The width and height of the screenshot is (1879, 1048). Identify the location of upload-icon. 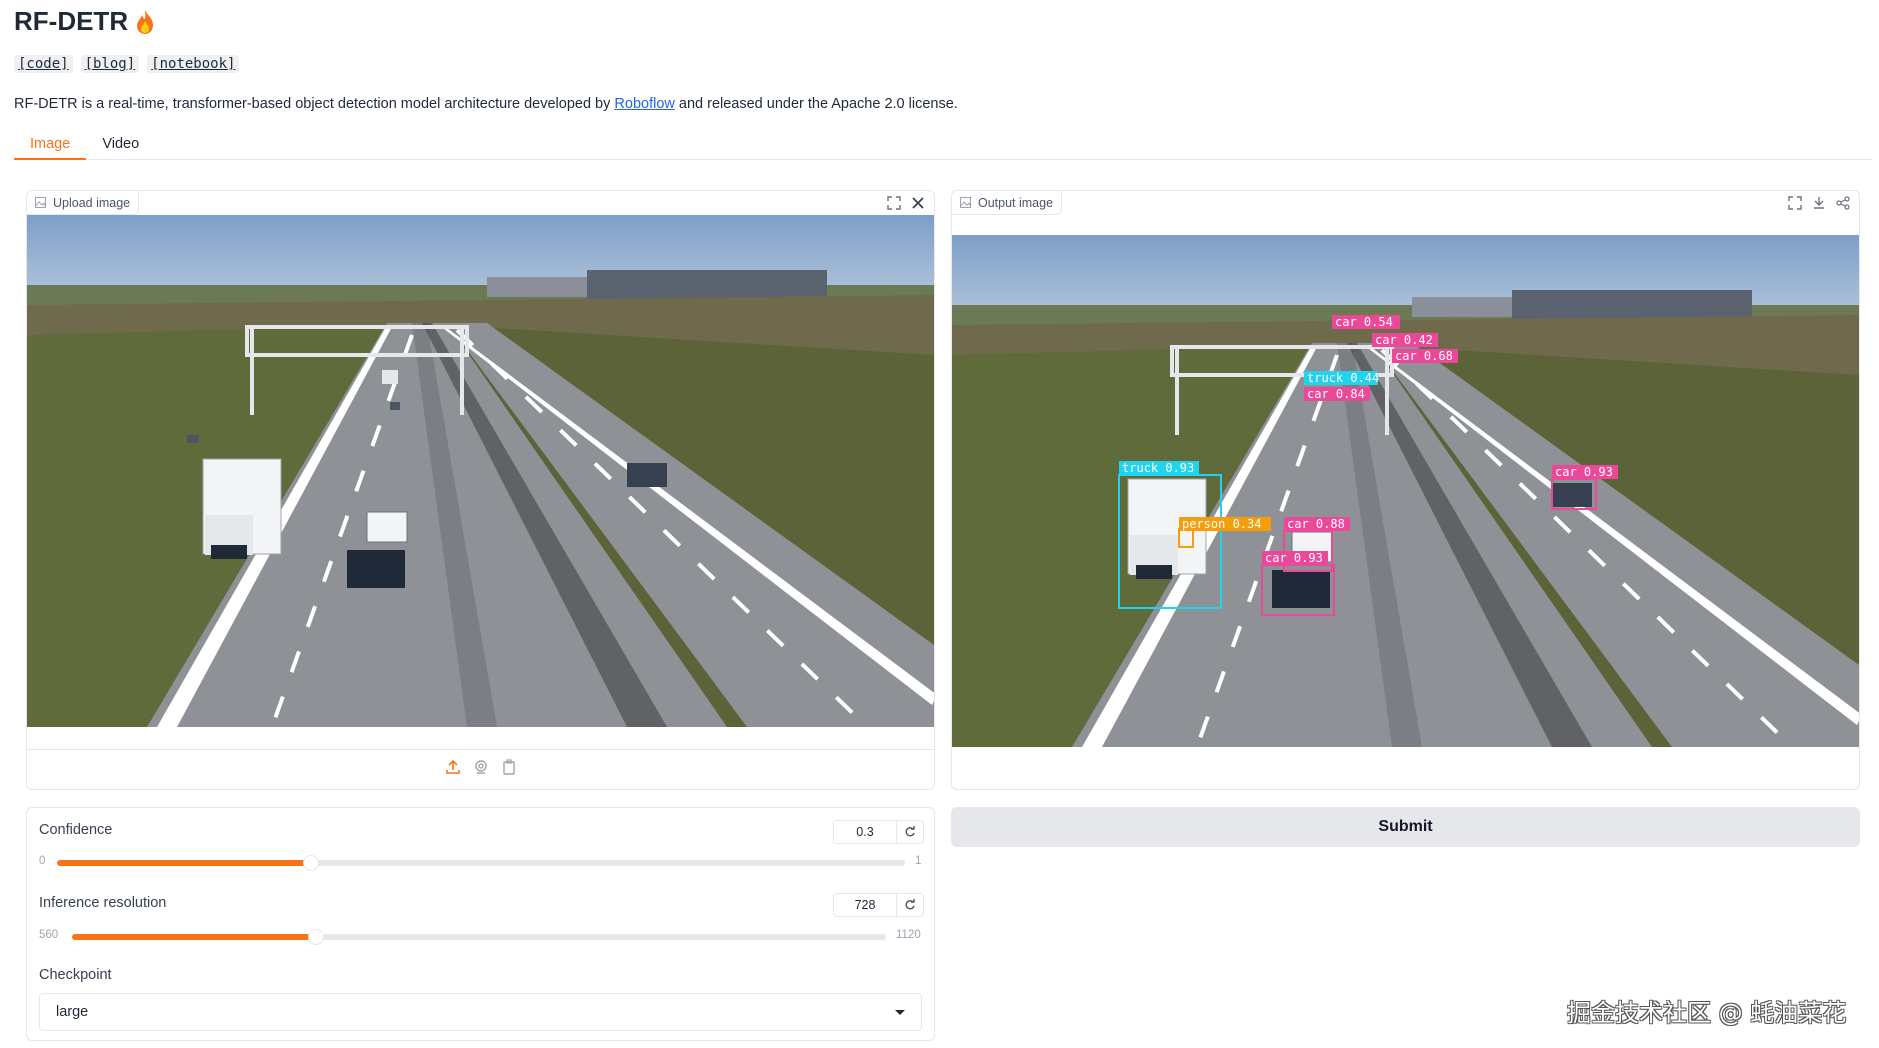
(453, 769).